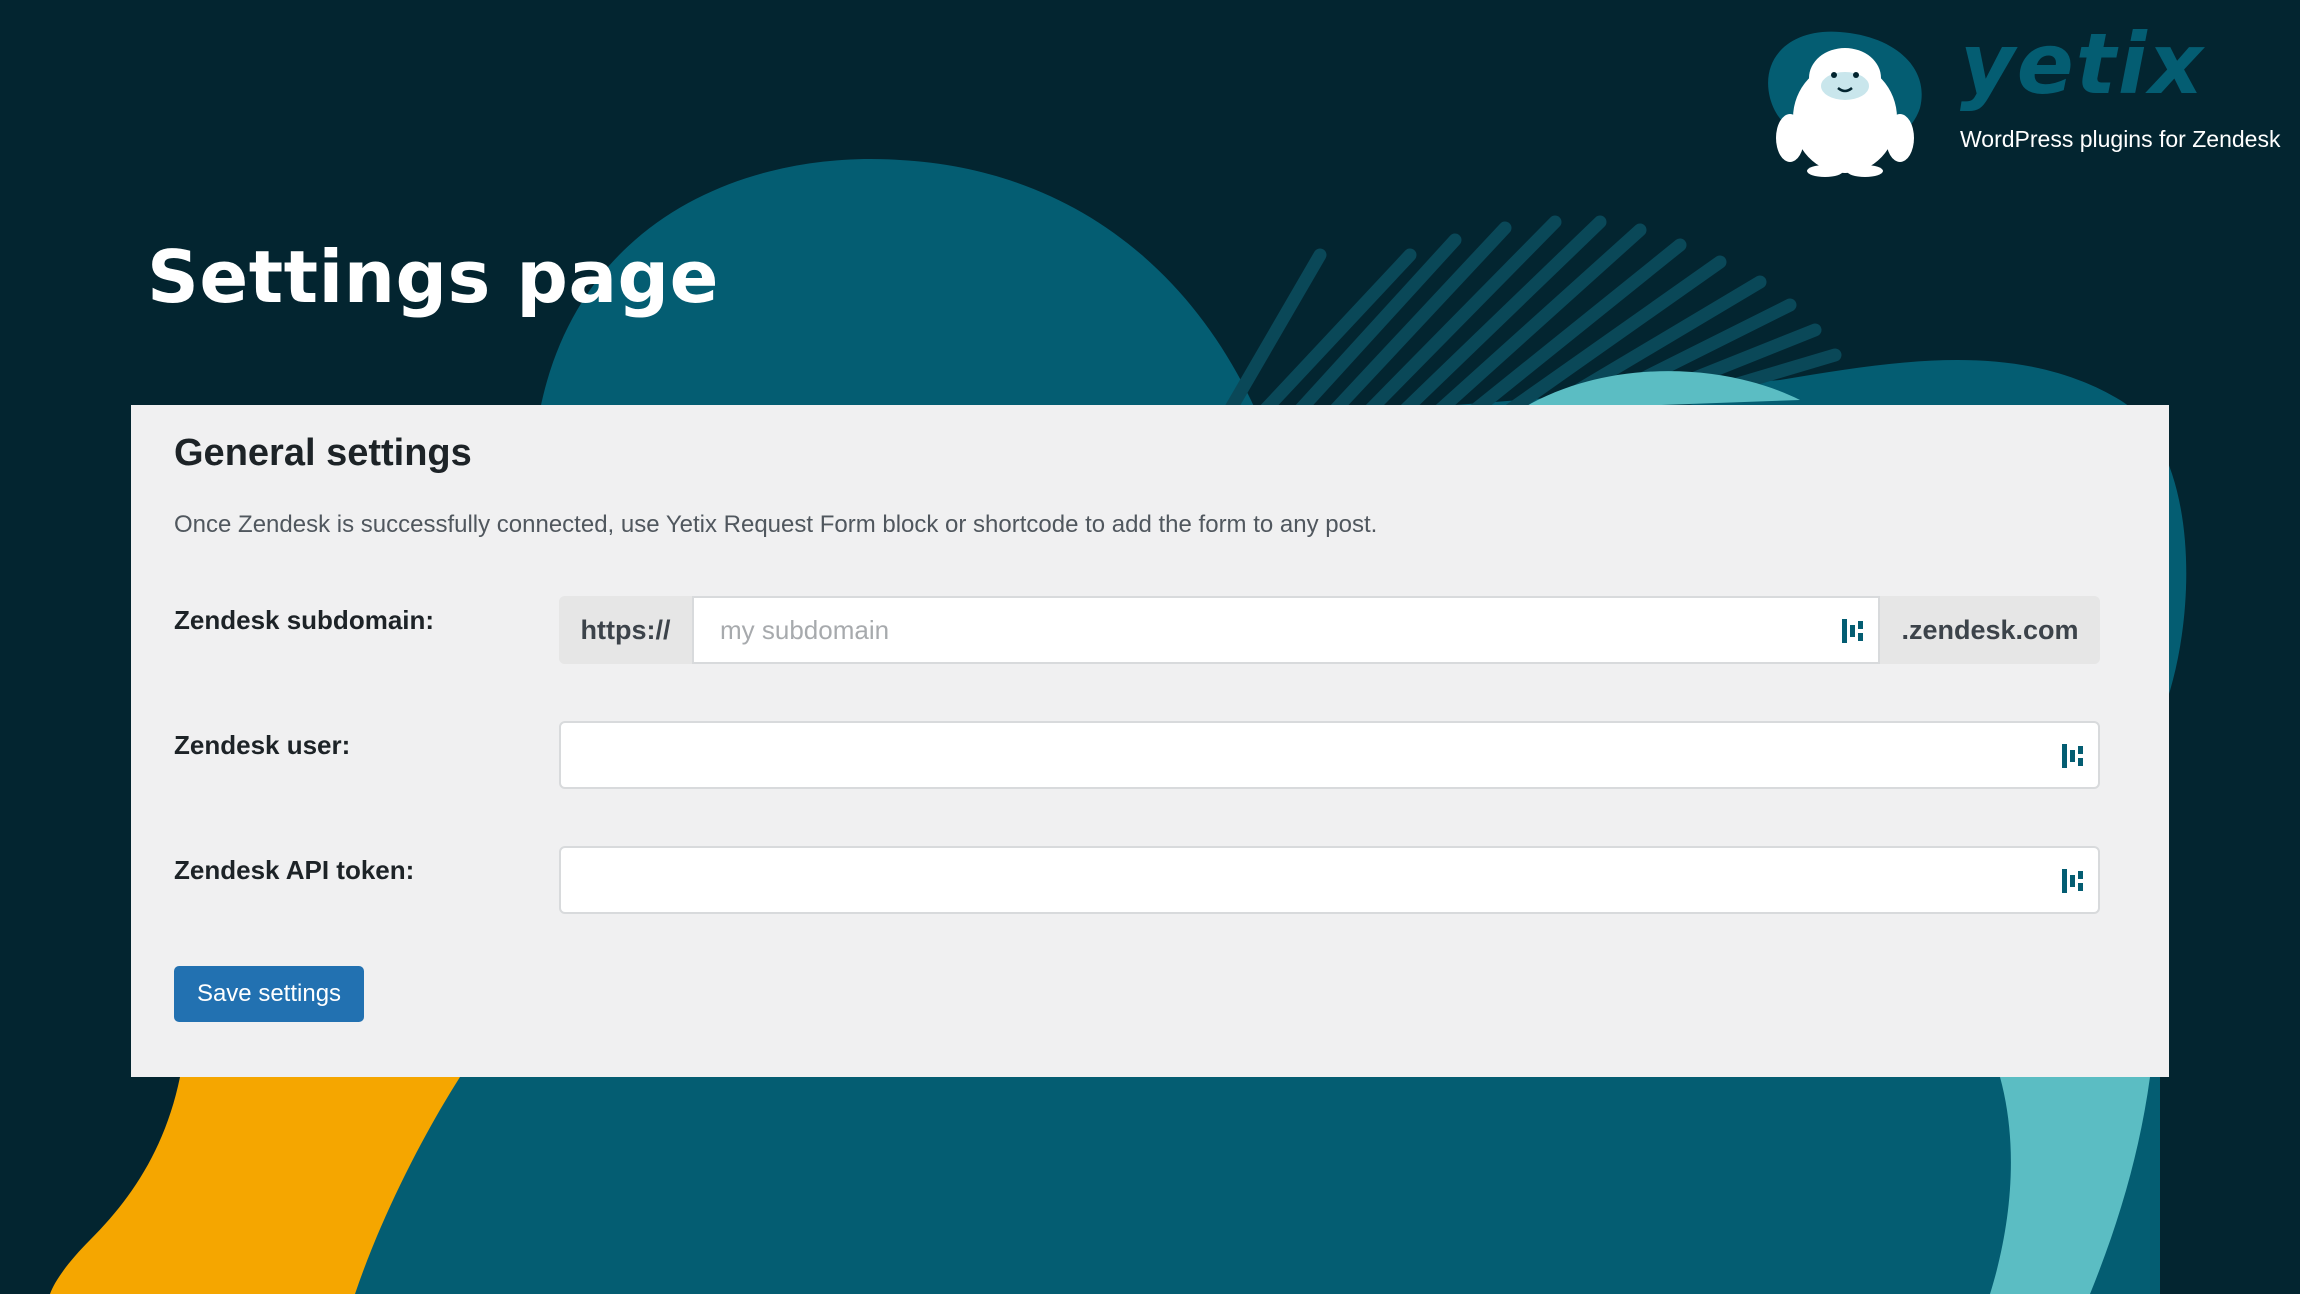 The height and width of the screenshot is (1294, 2300). Describe the element at coordinates (625, 630) in the screenshot. I see `subdomain-prefix: https://` at that location.